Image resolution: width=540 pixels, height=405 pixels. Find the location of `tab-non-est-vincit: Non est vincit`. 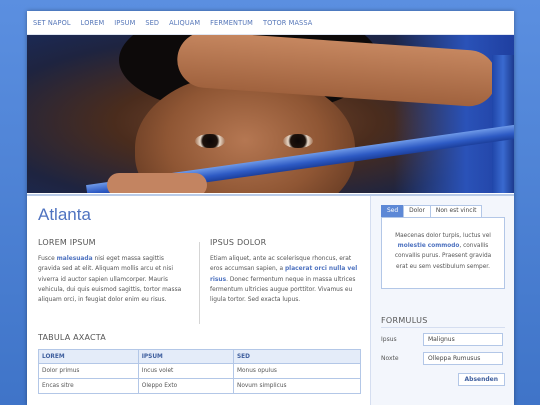

tab-non-est-vincit: Non est vincit is located at coordinates (456, 211).